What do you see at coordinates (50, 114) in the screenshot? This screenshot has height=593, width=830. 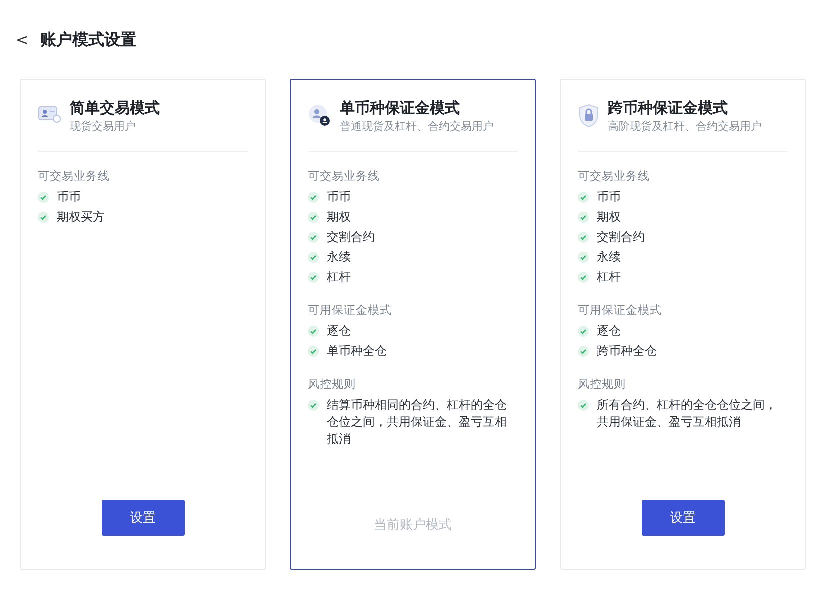 I see `id-card-icon` at bounding box center [50, 114].